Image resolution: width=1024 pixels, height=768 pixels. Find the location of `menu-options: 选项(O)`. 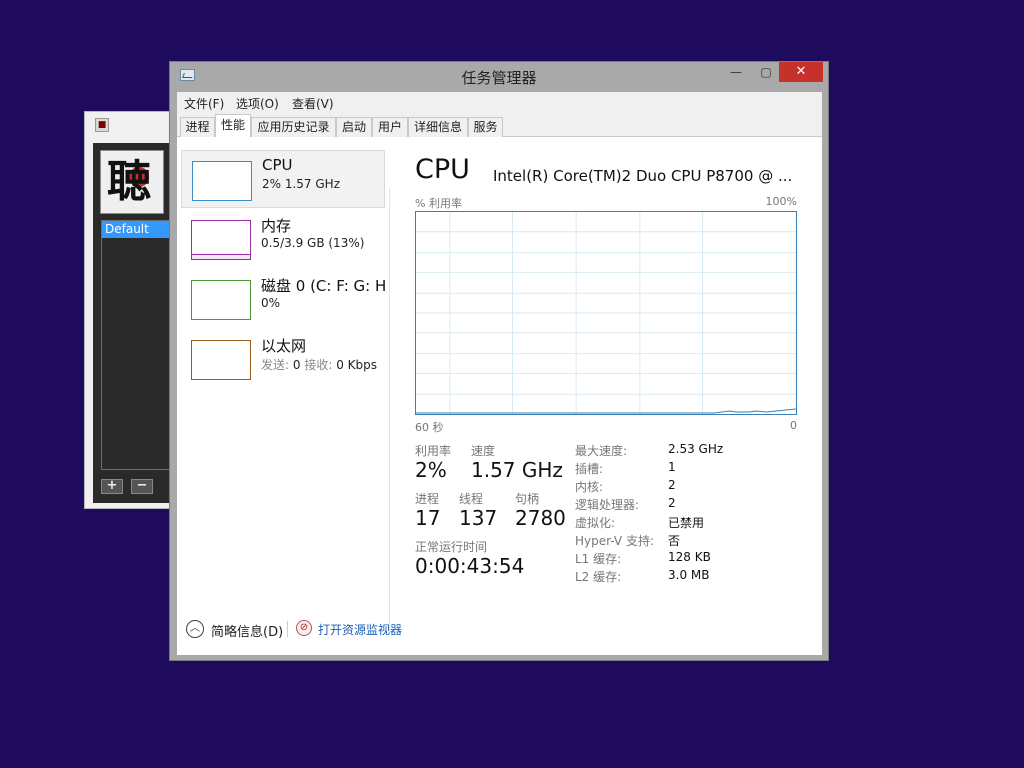

menu-options: 选项(O) is located at coordinates (257, 103).